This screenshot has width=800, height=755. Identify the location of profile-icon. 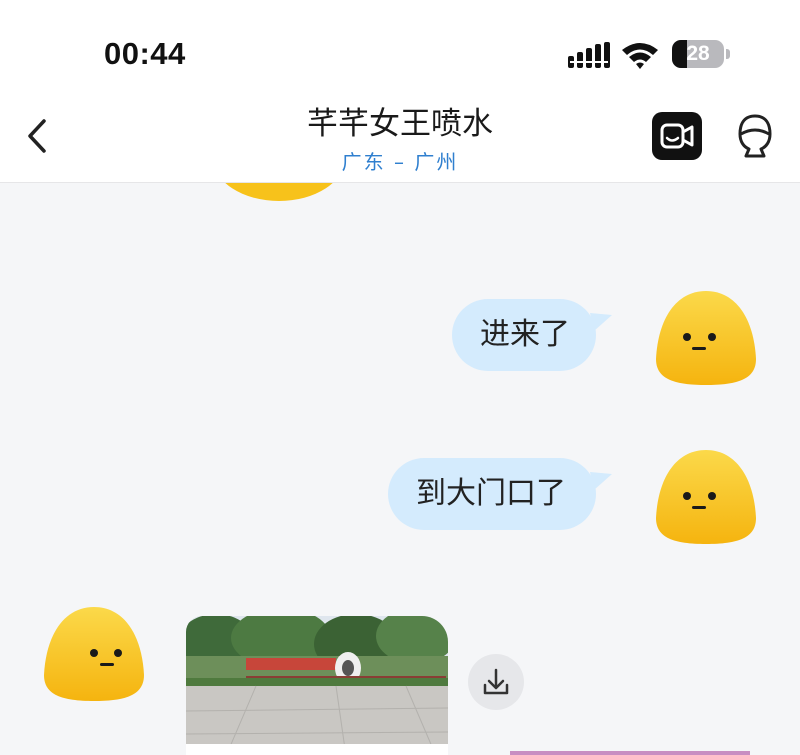
(755, 136).